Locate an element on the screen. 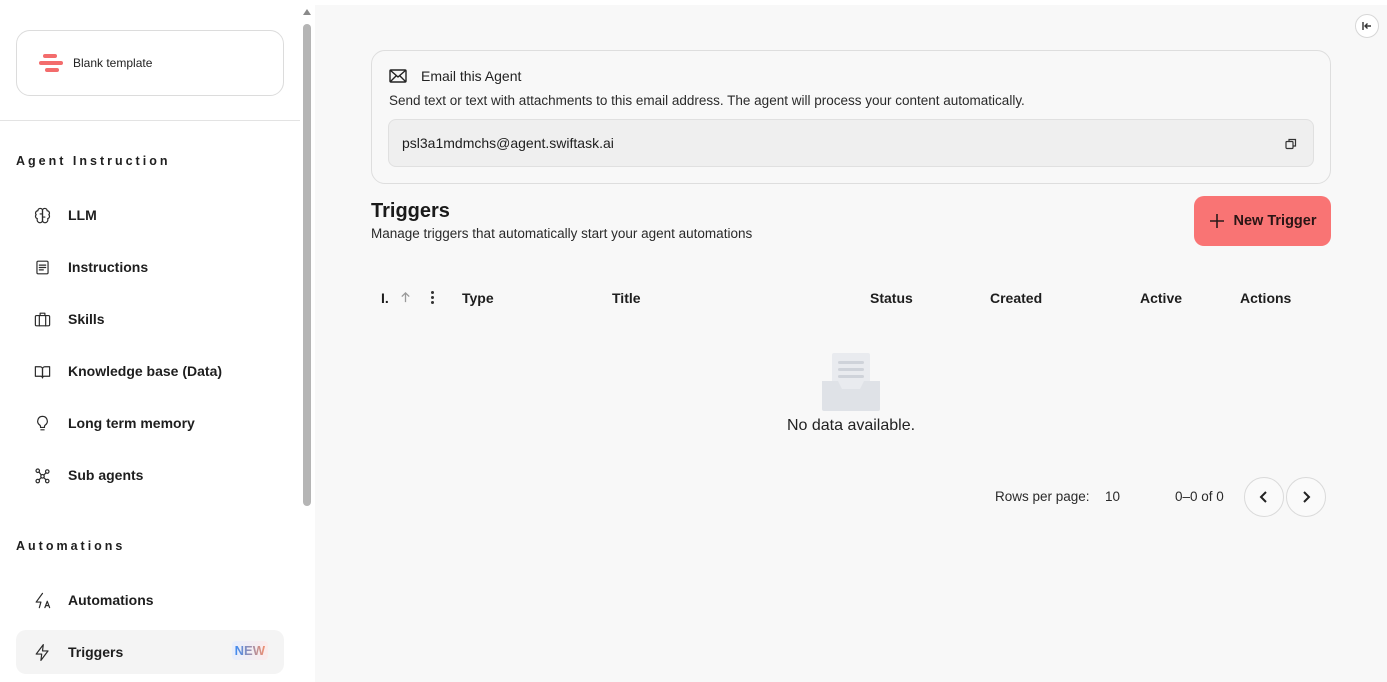 The height and width of the screenshot is (682, 1387). column-header-title: Title is located at coordinates (626, 298).